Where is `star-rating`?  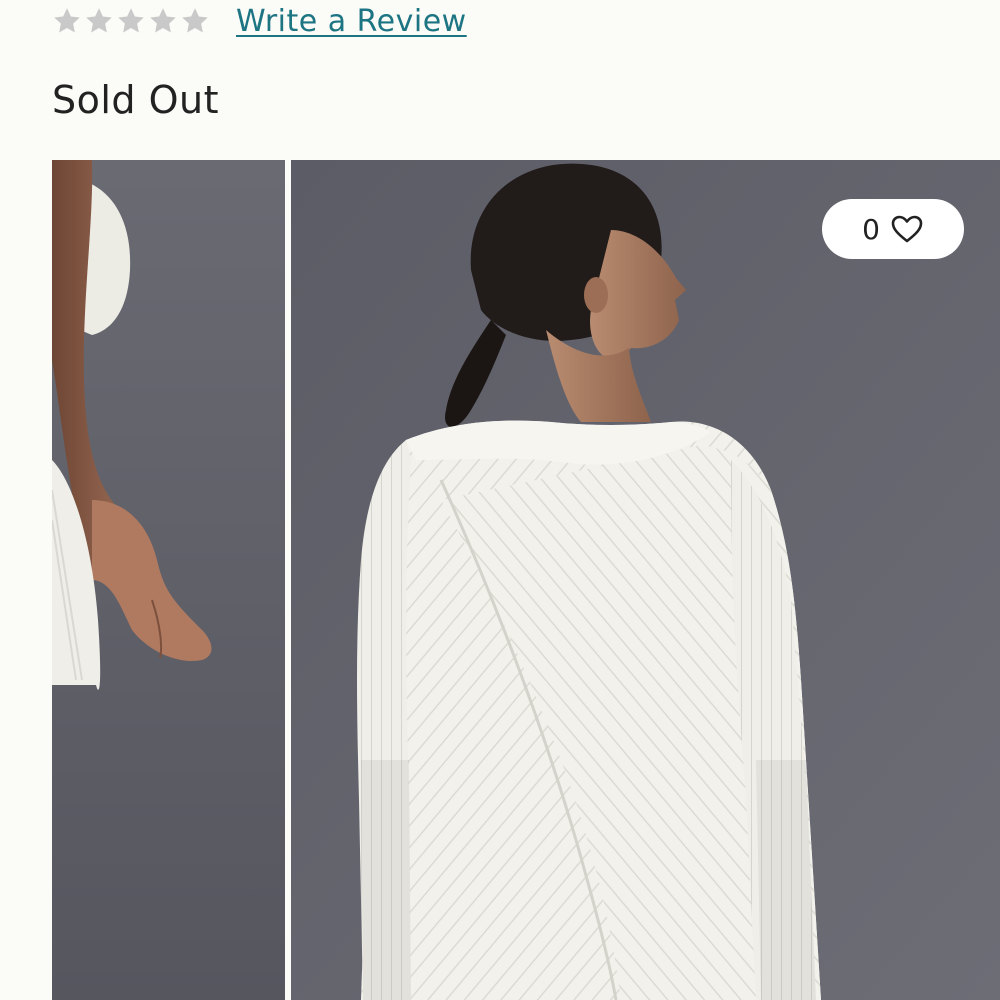
star-rating is located at coordinates (131, 21).